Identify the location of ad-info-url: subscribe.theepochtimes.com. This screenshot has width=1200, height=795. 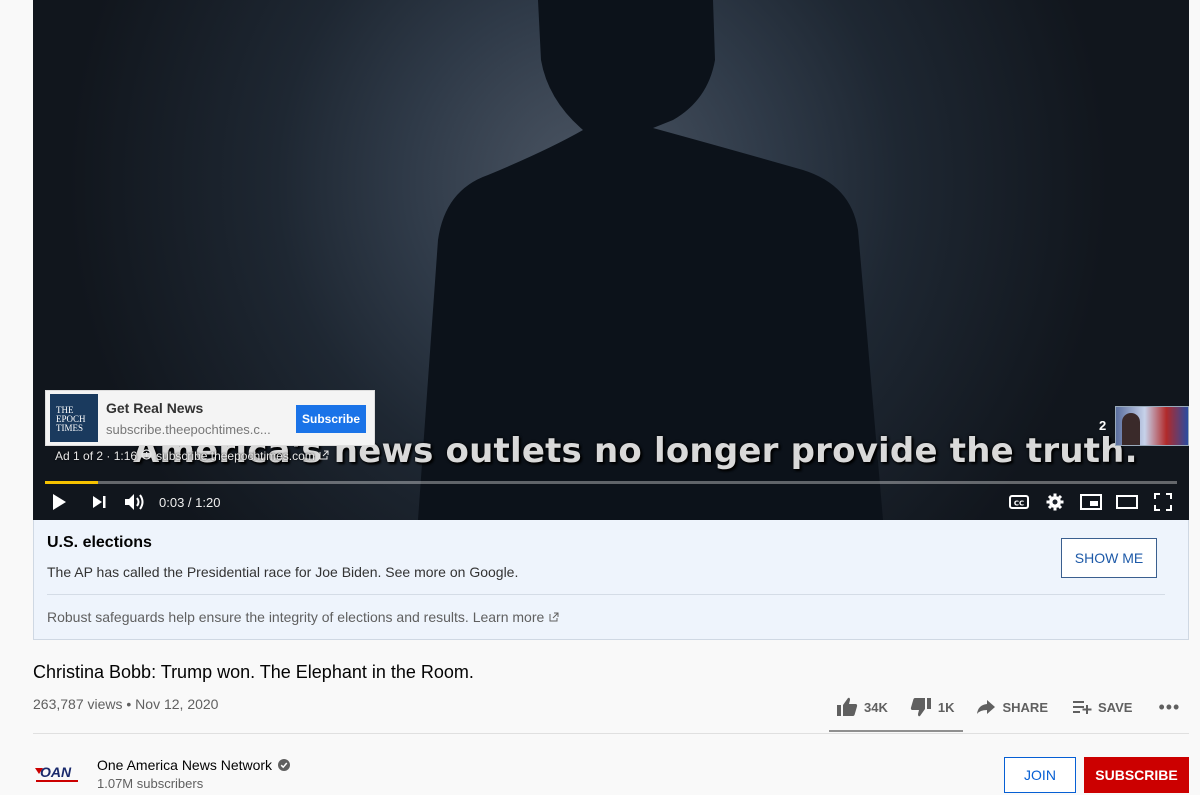
(235, 456).